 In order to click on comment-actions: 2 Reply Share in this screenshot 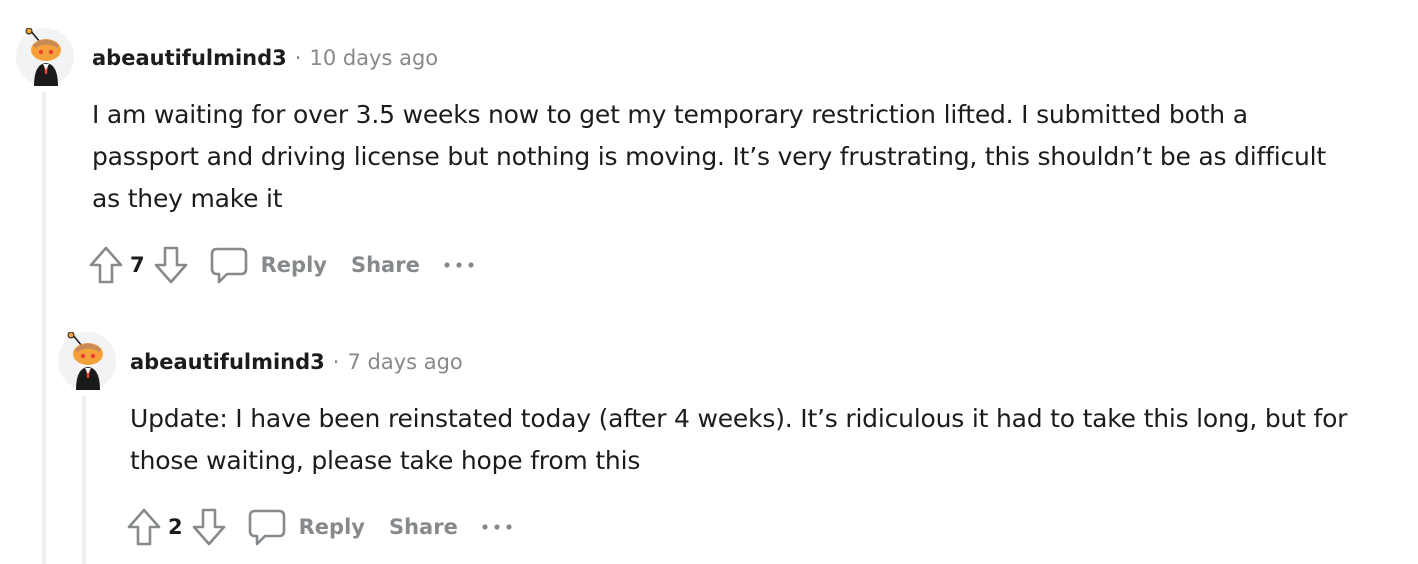, I will do `click(324, 527)`.